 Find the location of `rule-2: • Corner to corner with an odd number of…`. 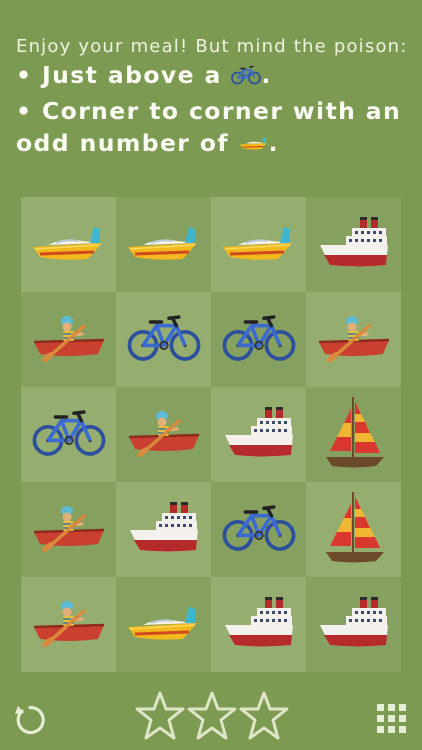

rule-2: • Corner to corner with an odd number of… is located at coordinates (214, 128).